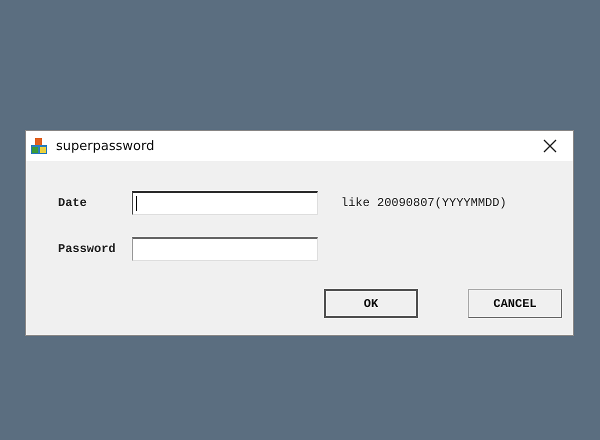 The image size is (600, 440). What do you see at coordinates (515, 303) in the screenshot?
I see `cancel-button: CANCEL` at bounding box center [515, 303].